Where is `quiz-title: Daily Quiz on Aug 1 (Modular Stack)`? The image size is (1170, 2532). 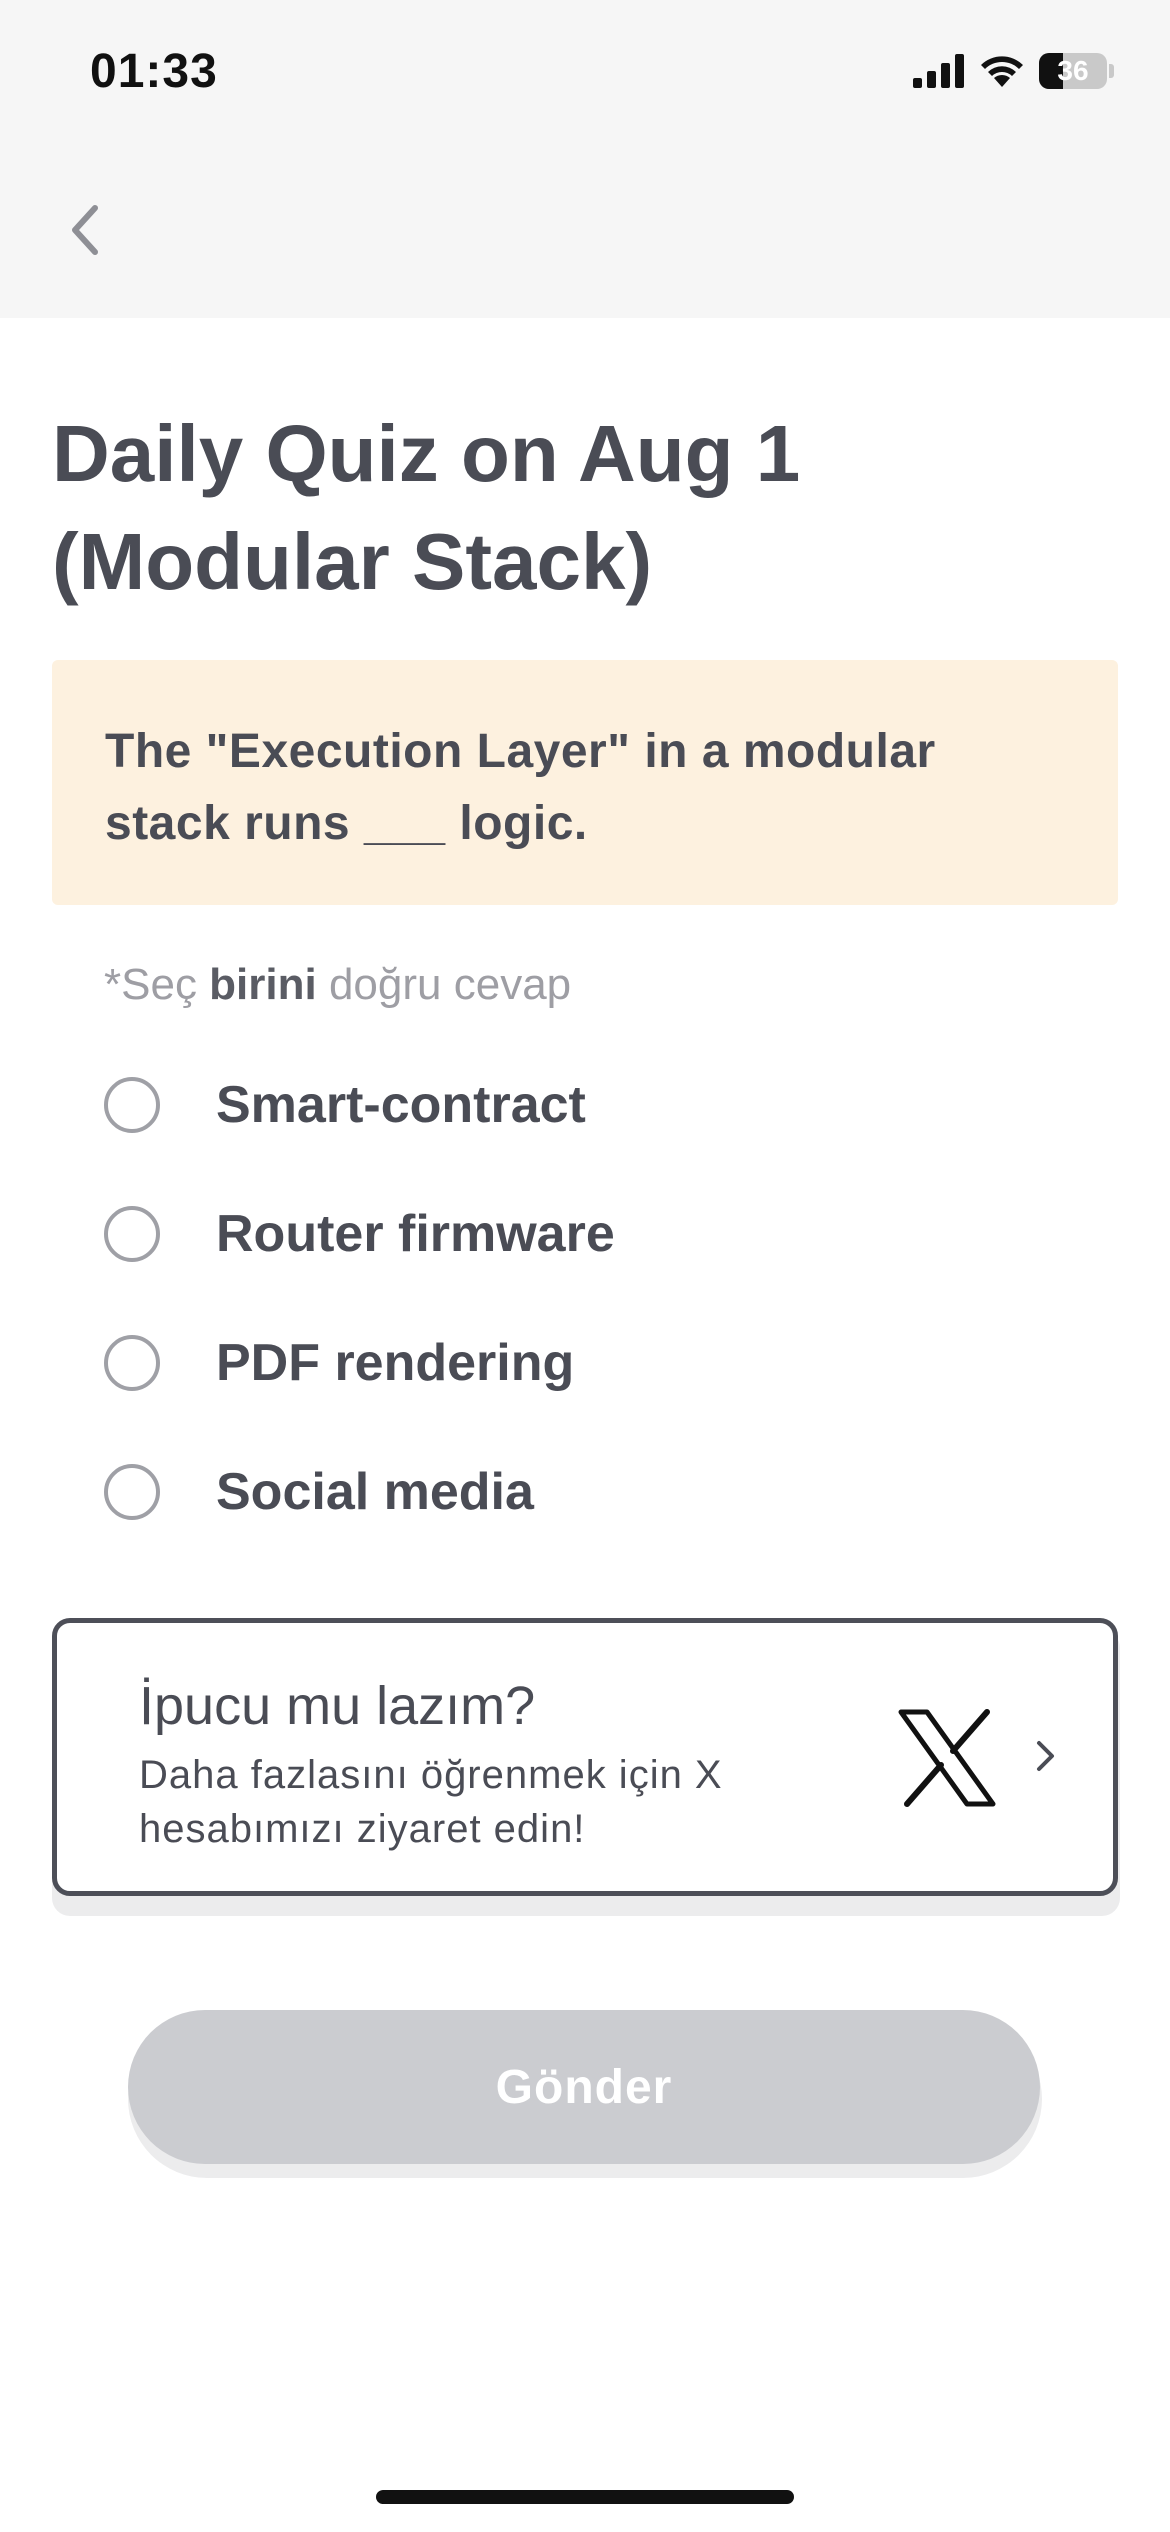 quiz-title: Daily Quiz on Aug 1 (Modular Stack) is located at coordinates (426, 507).